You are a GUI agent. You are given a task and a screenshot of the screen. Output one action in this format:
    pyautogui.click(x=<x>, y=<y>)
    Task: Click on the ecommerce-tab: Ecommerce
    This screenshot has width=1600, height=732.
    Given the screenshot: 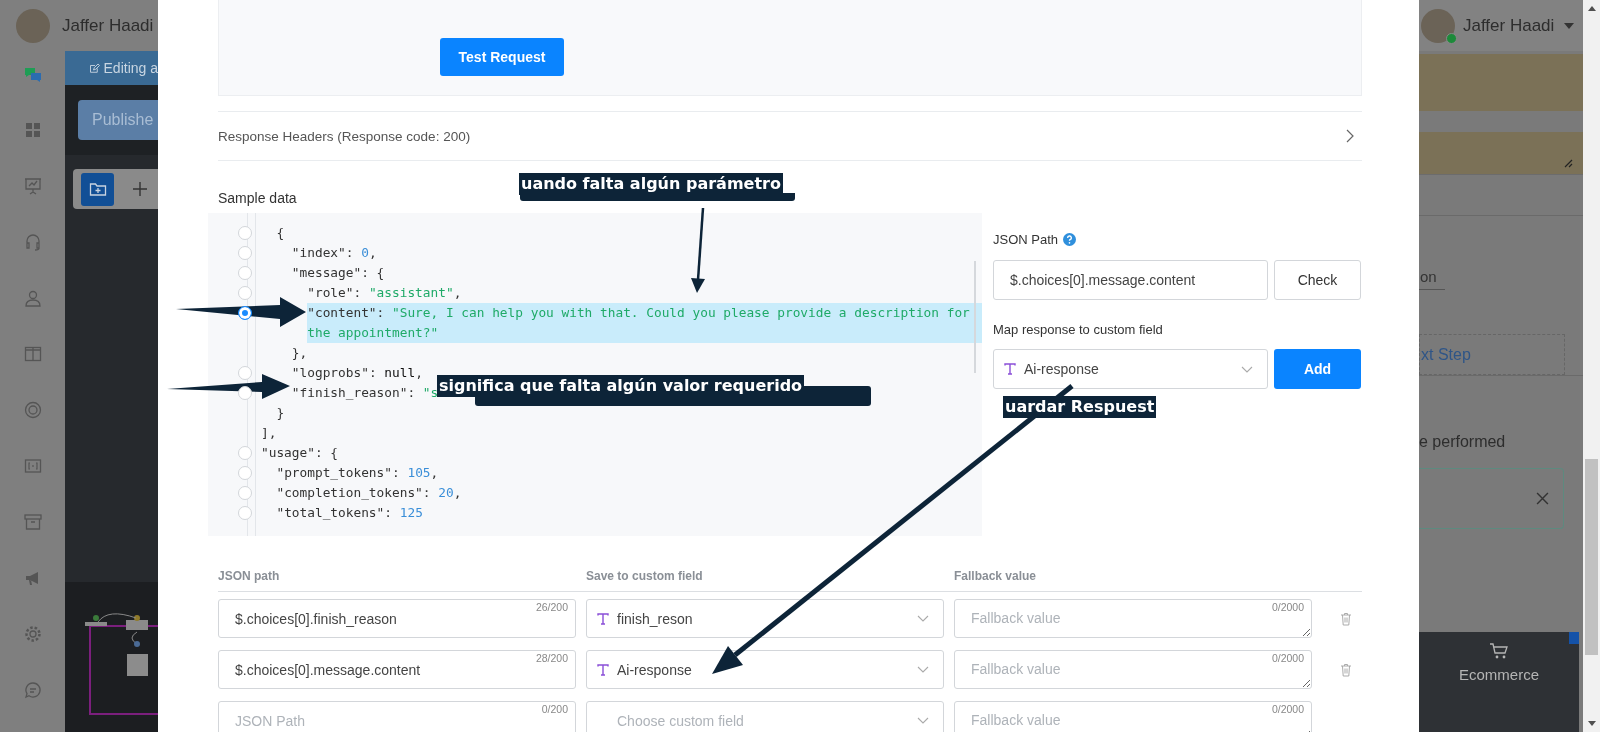 What is the action you would take?
    pyautogui.click(x=1499, y=682)
    